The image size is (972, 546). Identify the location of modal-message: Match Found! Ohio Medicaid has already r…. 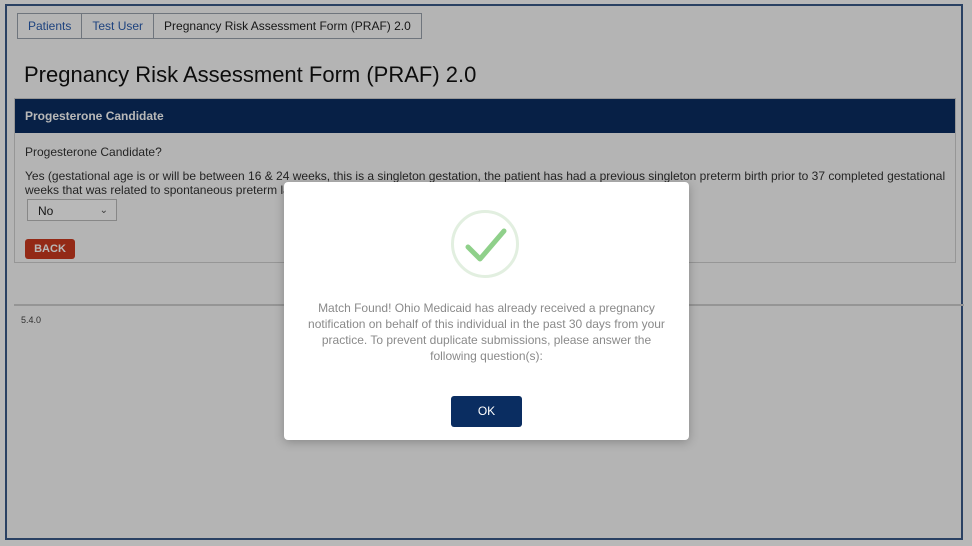
(486, 332).